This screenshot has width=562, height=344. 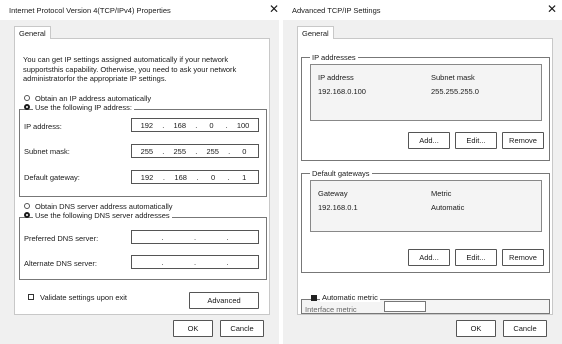 I want to click on radio-auto-ip-label: Obtain an IP address automatically, so click(x=93, y=98).